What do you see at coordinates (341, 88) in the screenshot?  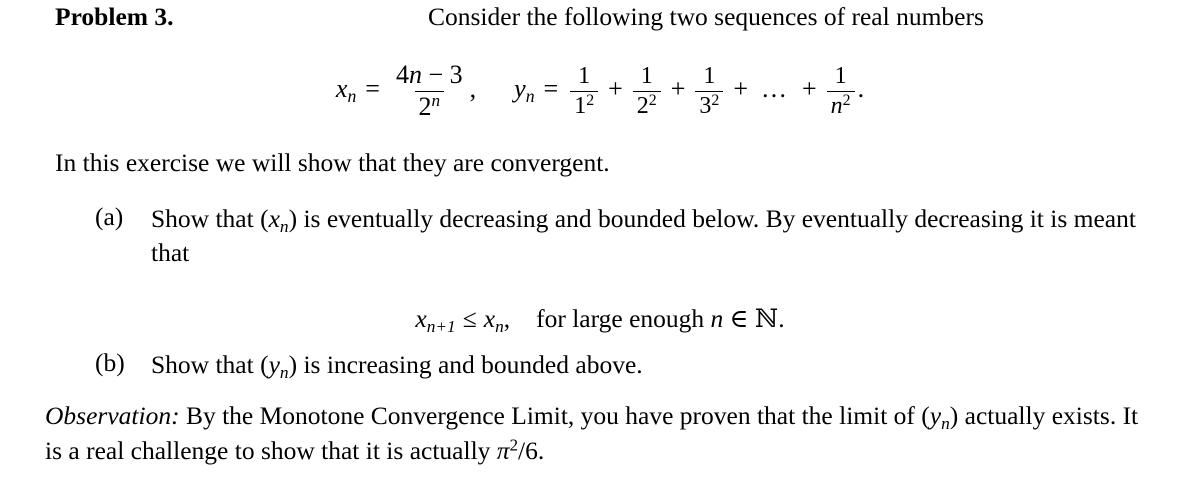 I see `x-variable: x` at bounding box center [341, 88].